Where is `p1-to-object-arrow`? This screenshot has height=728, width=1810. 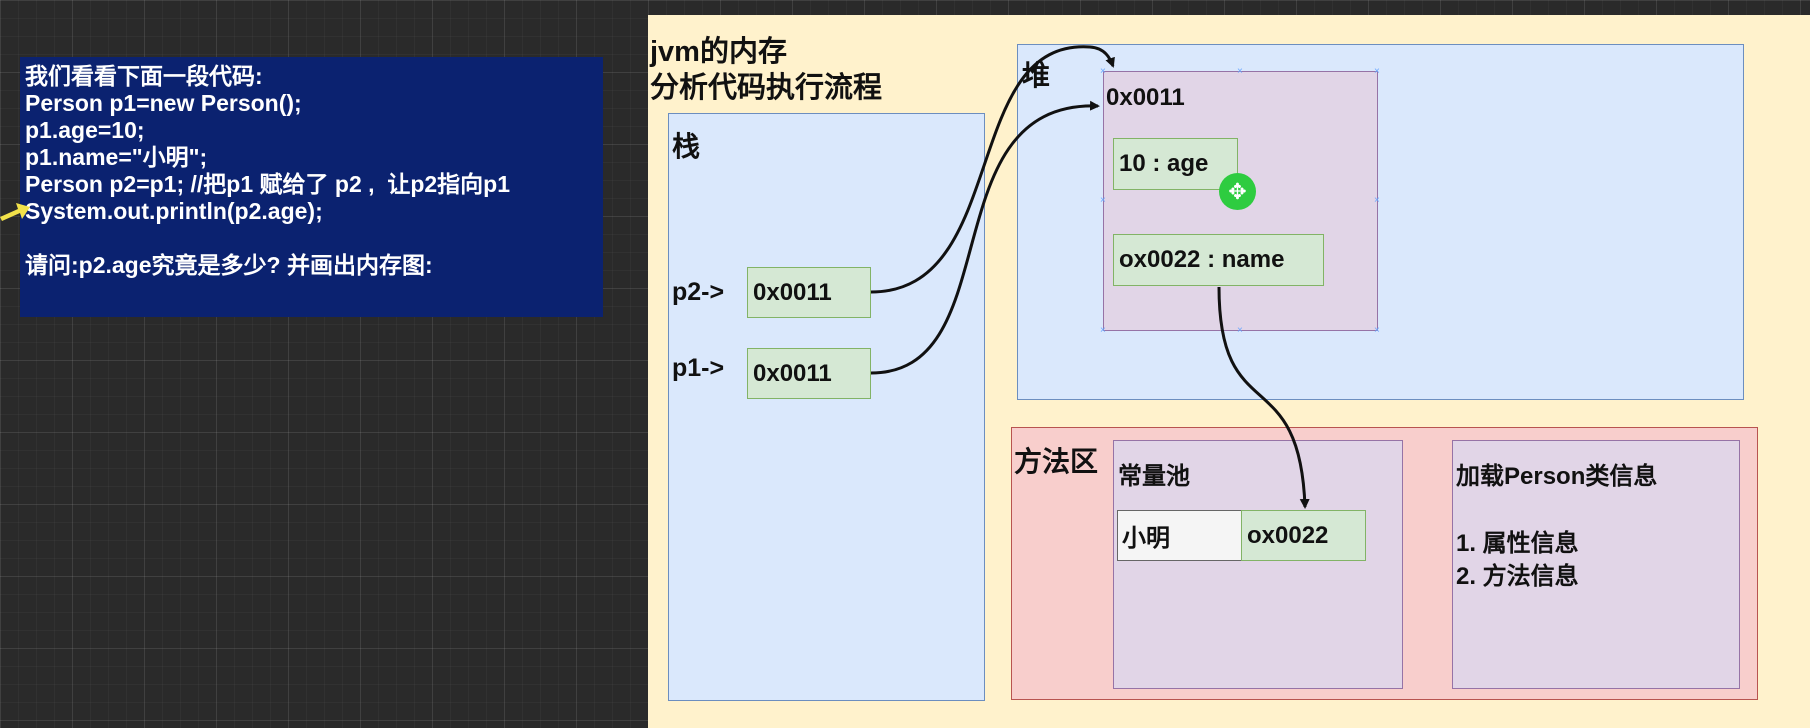 p1-to-object-arrow is located at coordinates (985, 237).